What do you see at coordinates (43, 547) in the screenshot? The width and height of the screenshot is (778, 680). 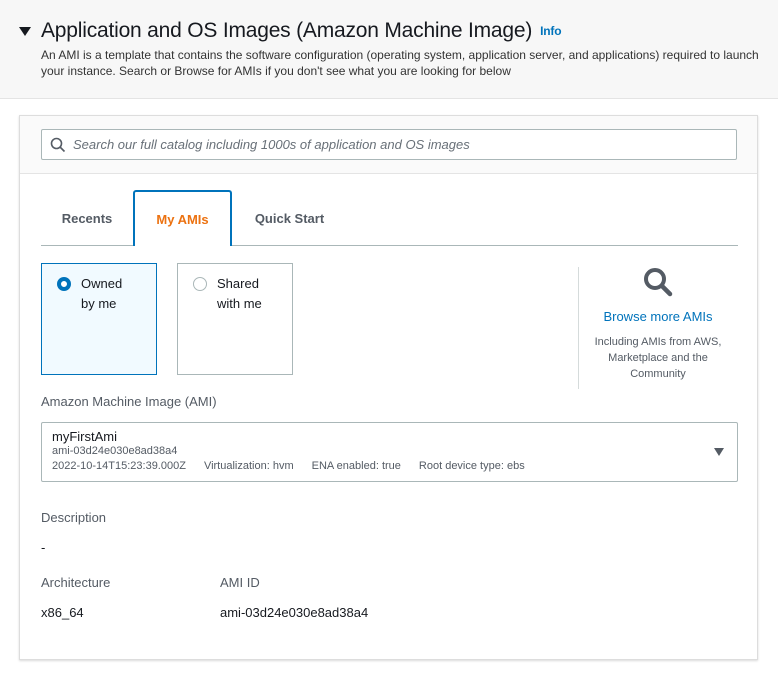 I see `description-value: -` at bounding box center [43, 547].